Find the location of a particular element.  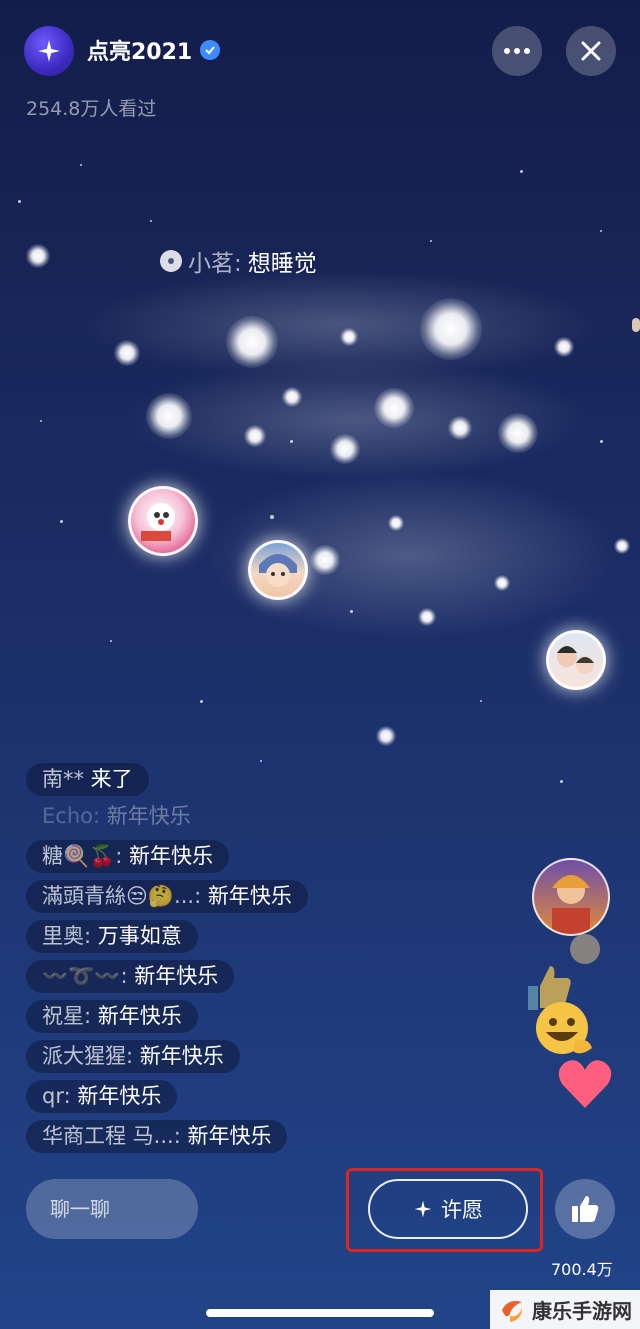

page-title: 点亮2021 is located at coordinates (140, 52).